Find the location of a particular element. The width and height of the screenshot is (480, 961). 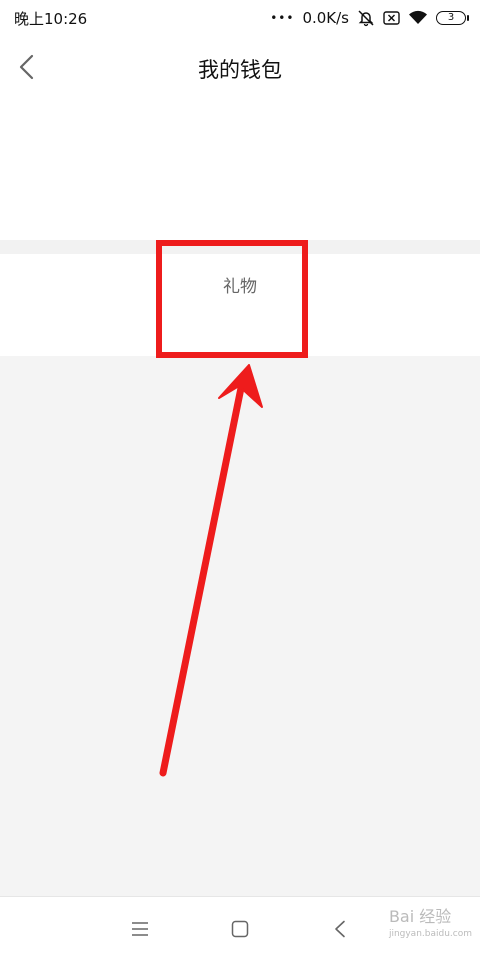

home-button is located at coordinates (240, 929).